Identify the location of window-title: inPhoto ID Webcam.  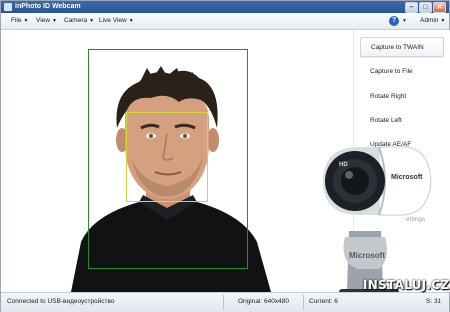
(48, 6).